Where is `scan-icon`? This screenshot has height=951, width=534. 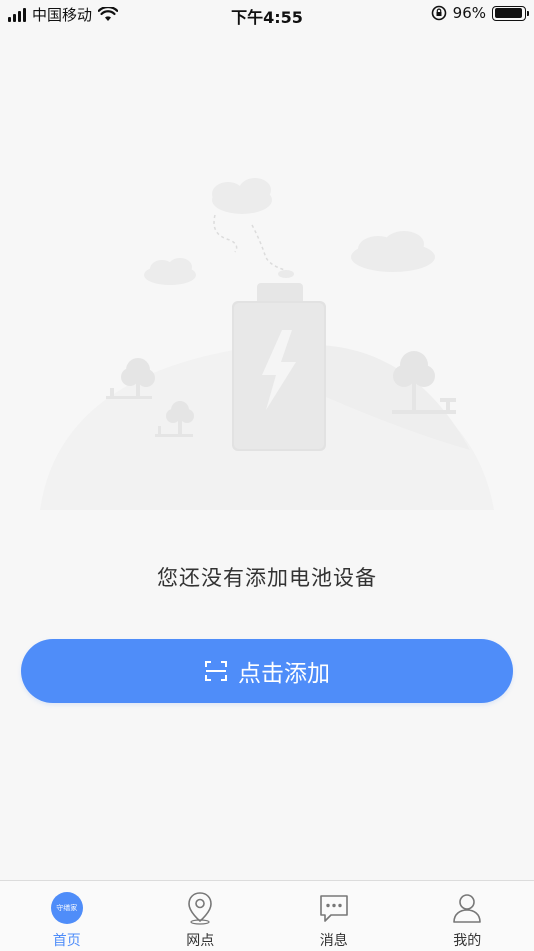
scan-icon is located at coordinates (216, 671).